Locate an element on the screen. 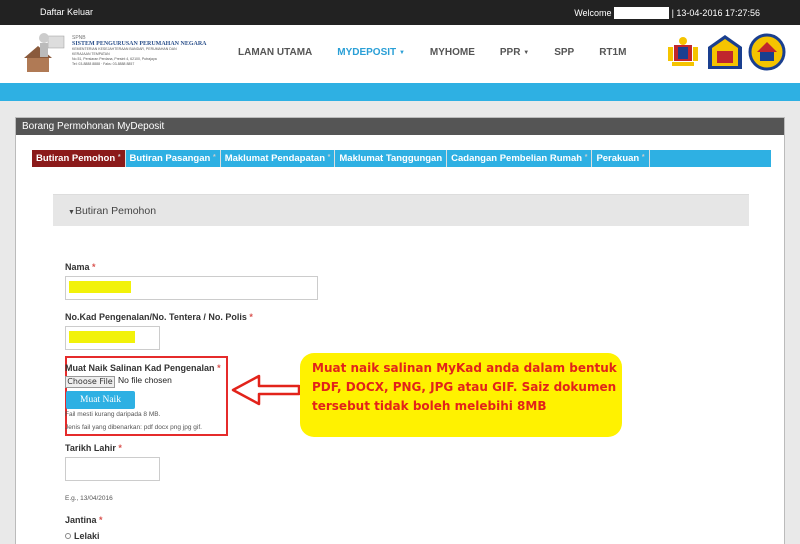  tab-label: Maklumat Tanggungan is located at coordinates (391, 158).